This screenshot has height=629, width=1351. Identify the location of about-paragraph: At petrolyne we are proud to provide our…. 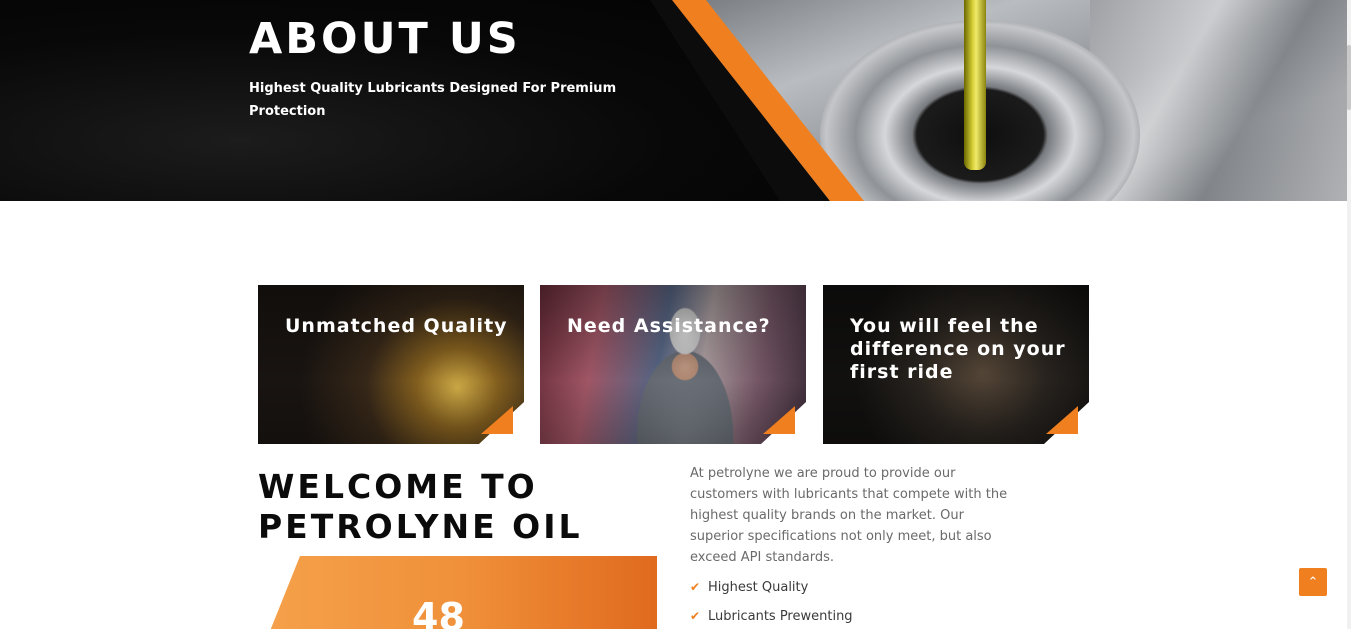
(849, 515).